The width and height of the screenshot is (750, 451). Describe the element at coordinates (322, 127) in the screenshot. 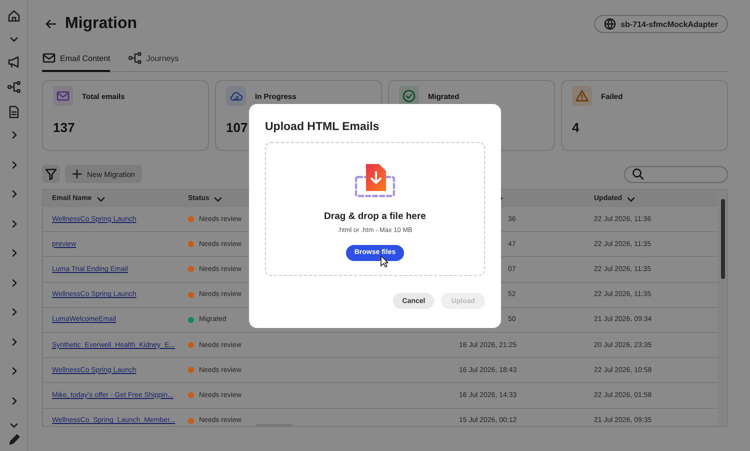

I see `dialog-title: Upload HTML Emails` at that location.